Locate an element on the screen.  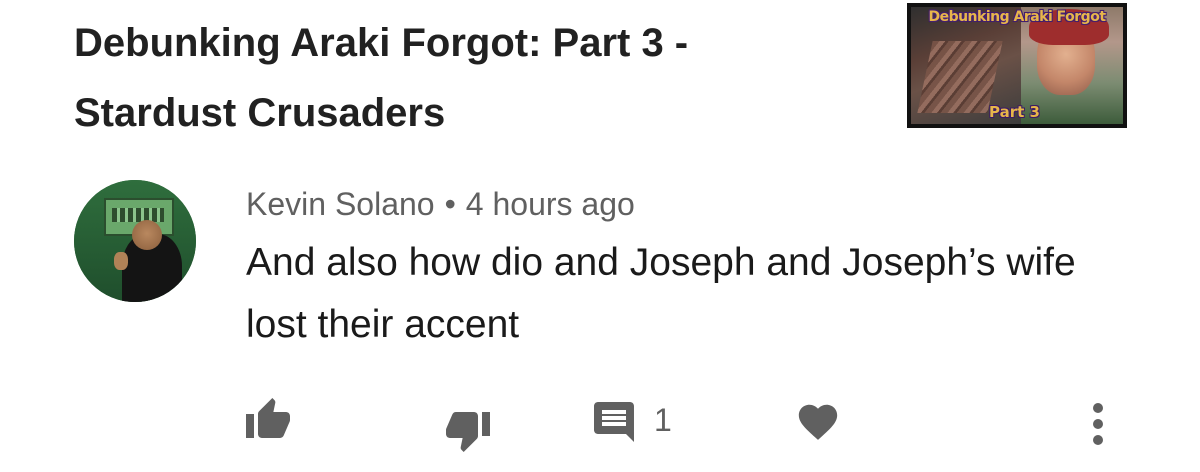
heart-button is located at coordinates (818, 422).